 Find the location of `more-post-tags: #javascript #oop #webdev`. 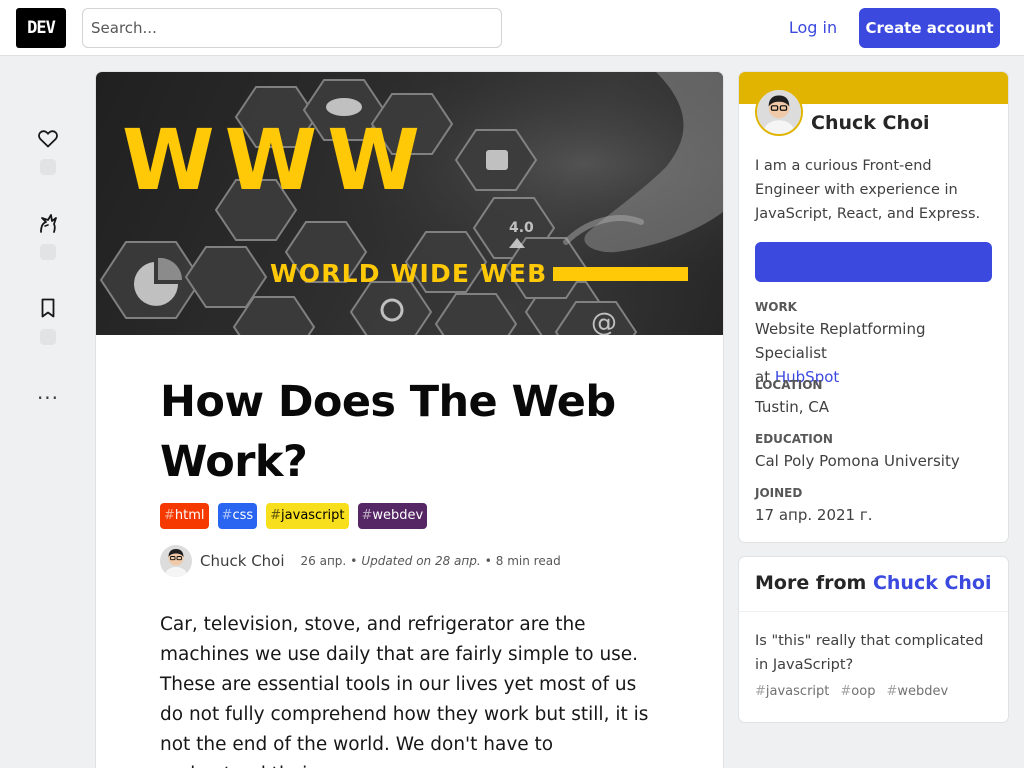

more-post-tags: #javascript #oop #webdev is located at coordinates (851, 691).